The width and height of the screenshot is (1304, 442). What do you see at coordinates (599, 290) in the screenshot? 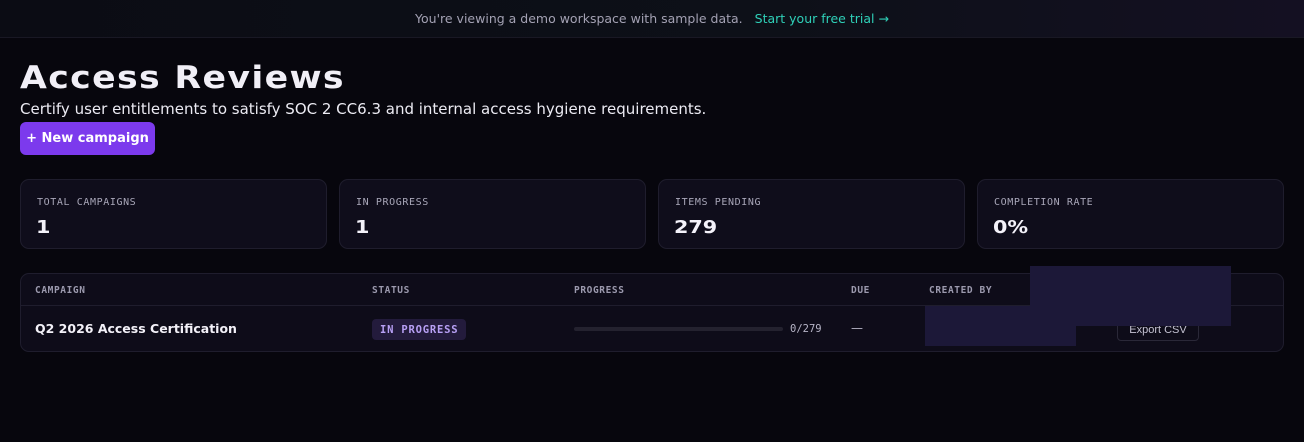
I see `column-header-progress: PROGRESS` at bounding box center [599, 290].